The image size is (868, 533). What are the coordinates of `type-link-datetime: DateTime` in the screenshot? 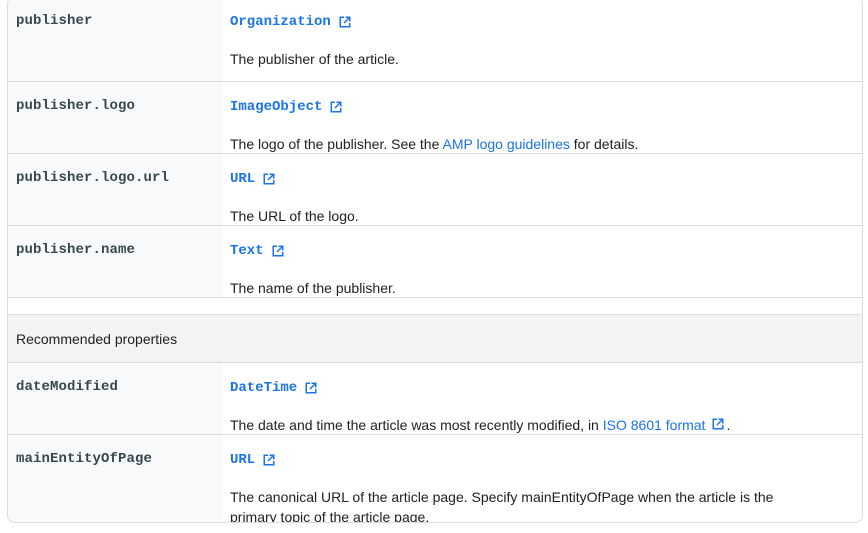 It's located at (263, 388).